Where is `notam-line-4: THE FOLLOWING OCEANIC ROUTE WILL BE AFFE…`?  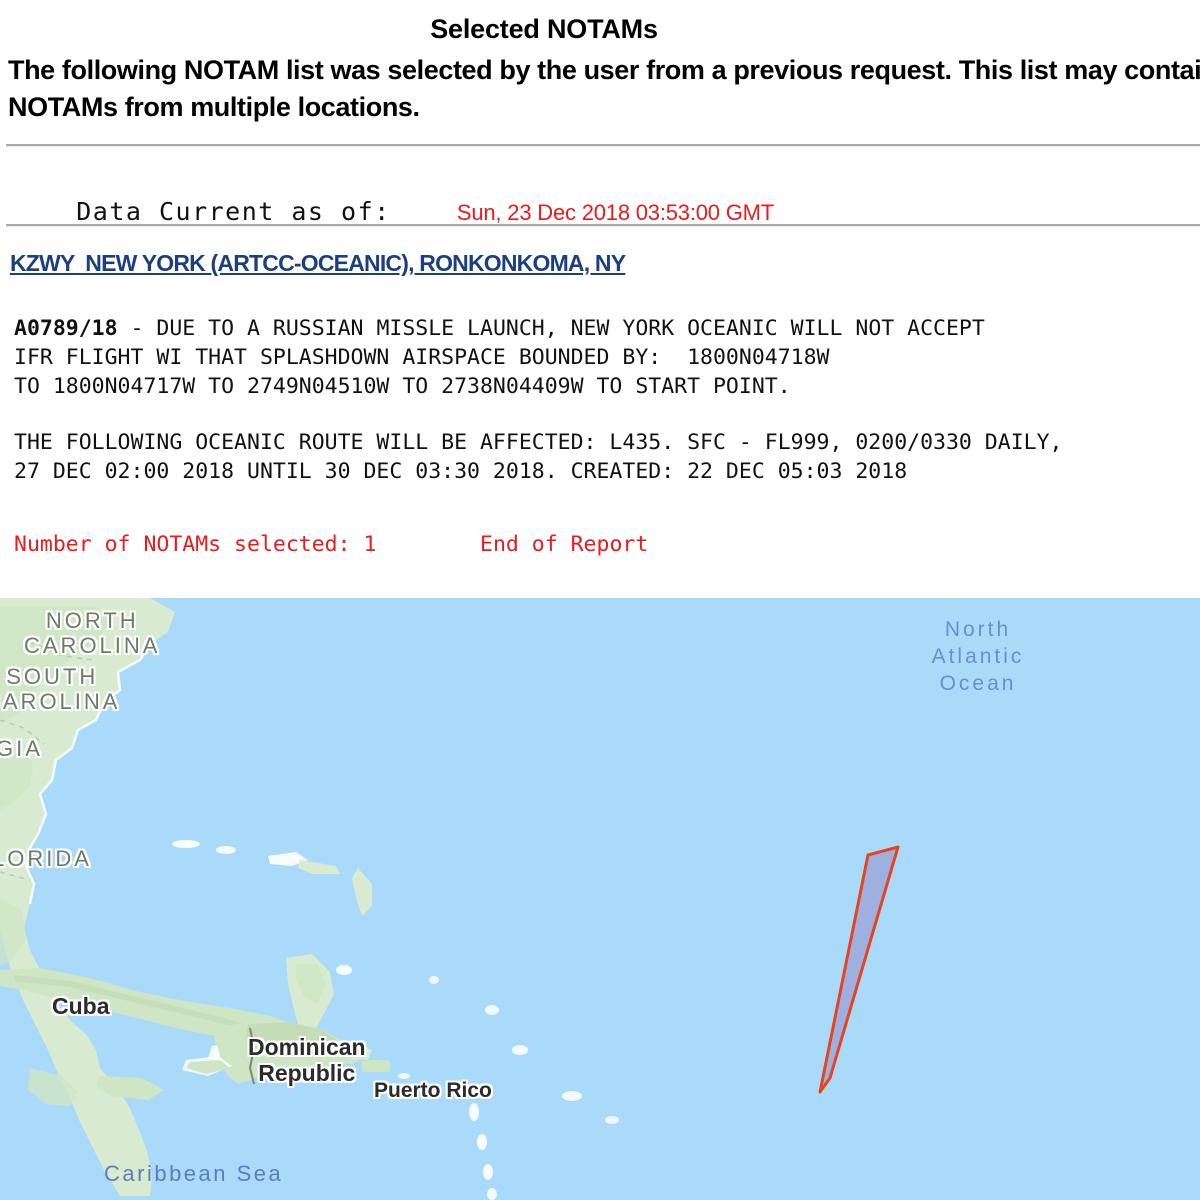
notam-line-4: THE FOLLOWING OCEANIC ROUTE WILL BE AFFE… is located at coordinates (538, 442).